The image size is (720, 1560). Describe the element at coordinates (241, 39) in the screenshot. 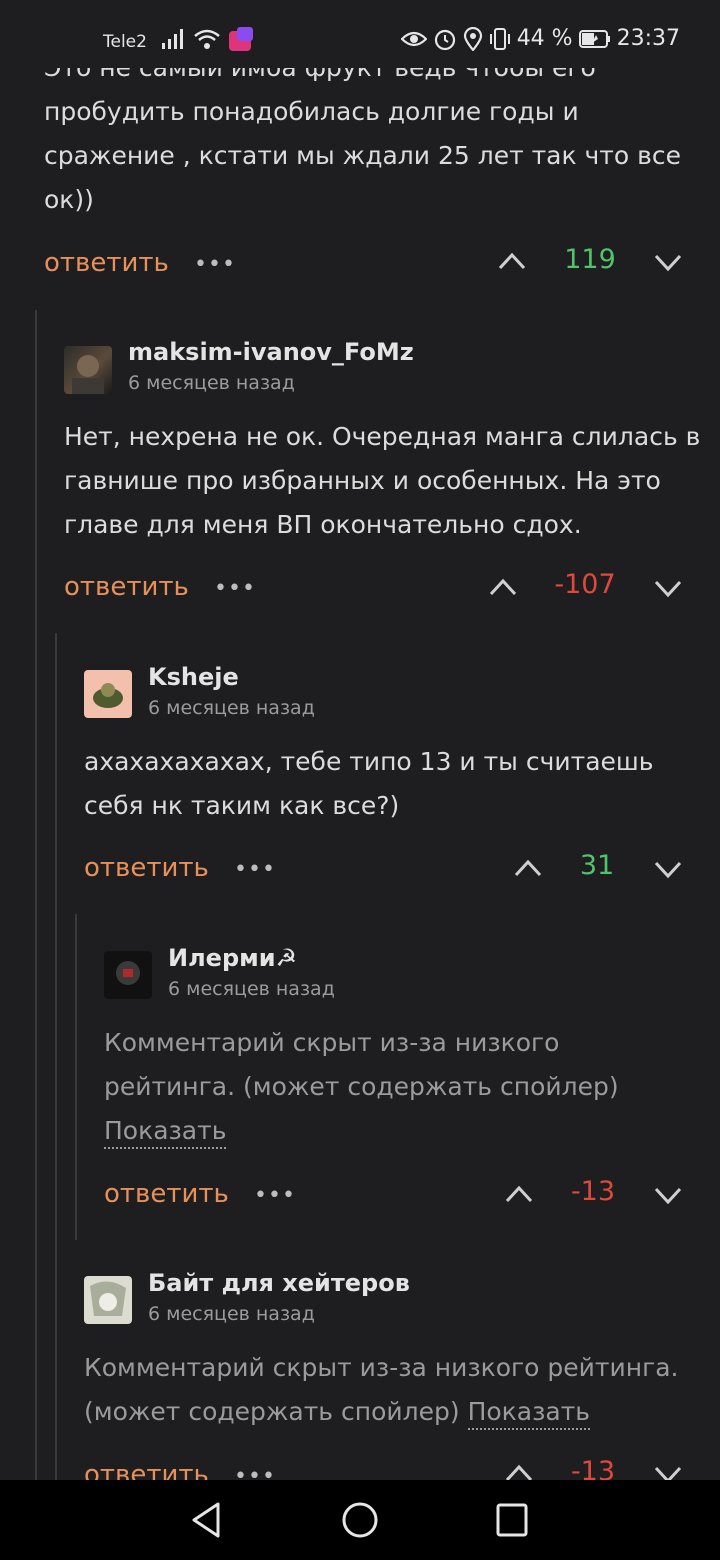

I see `app-icon` at that location.